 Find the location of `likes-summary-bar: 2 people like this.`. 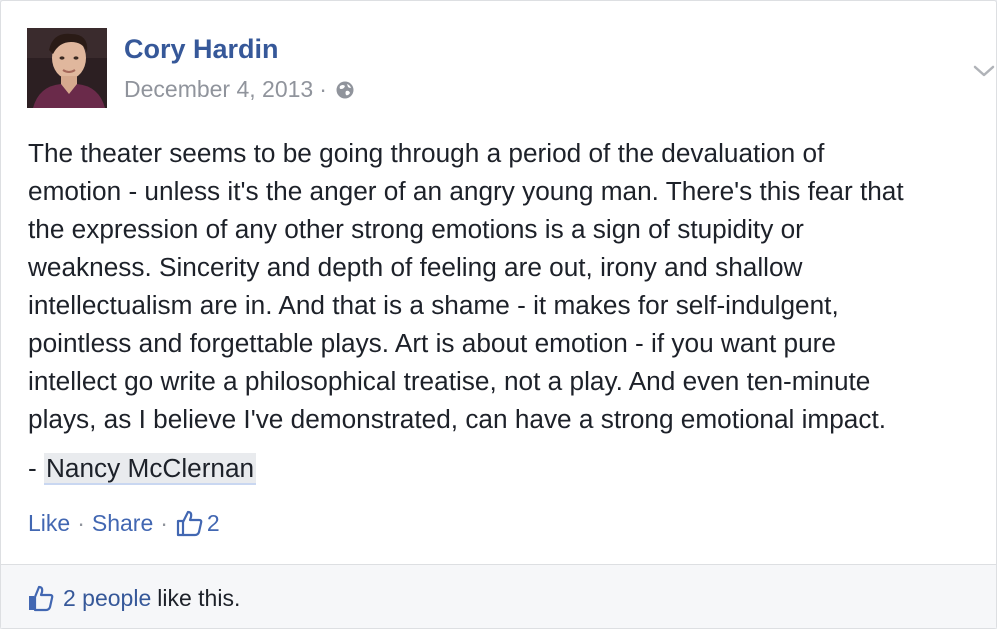

likes-summary-bar: 2 people like this. is located at coordinates (498, 596).